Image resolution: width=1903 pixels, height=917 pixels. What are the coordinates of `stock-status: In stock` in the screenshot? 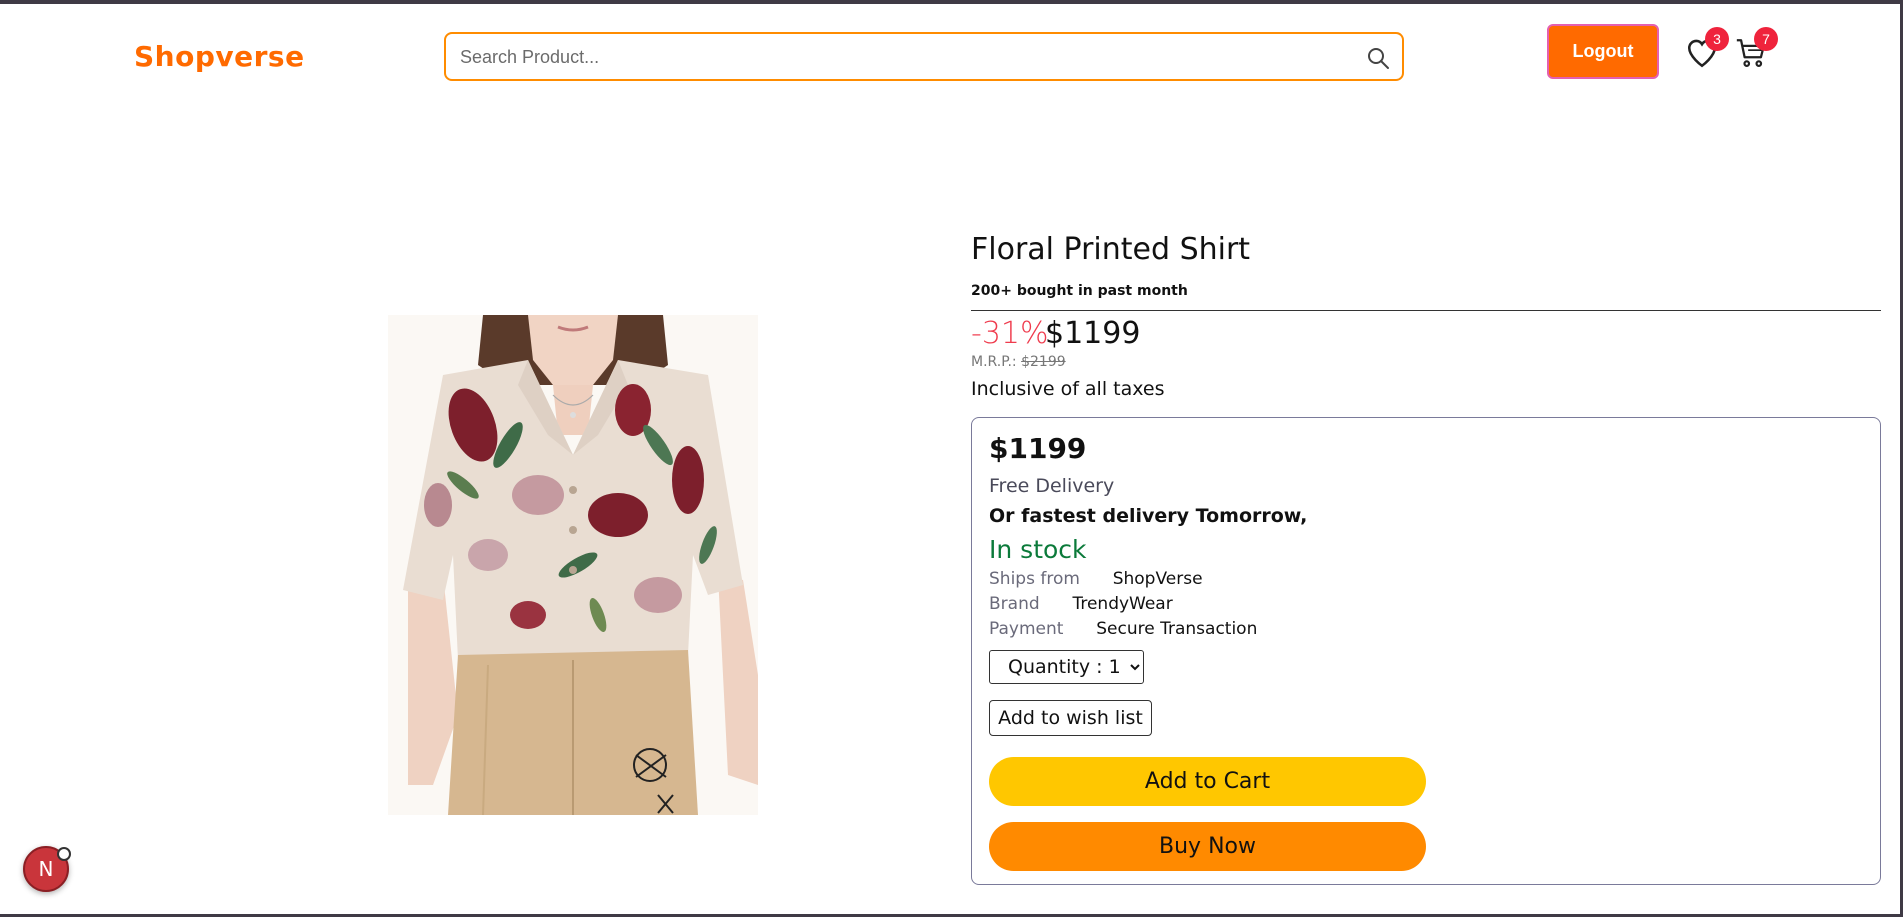 It's located at (1038, 549).